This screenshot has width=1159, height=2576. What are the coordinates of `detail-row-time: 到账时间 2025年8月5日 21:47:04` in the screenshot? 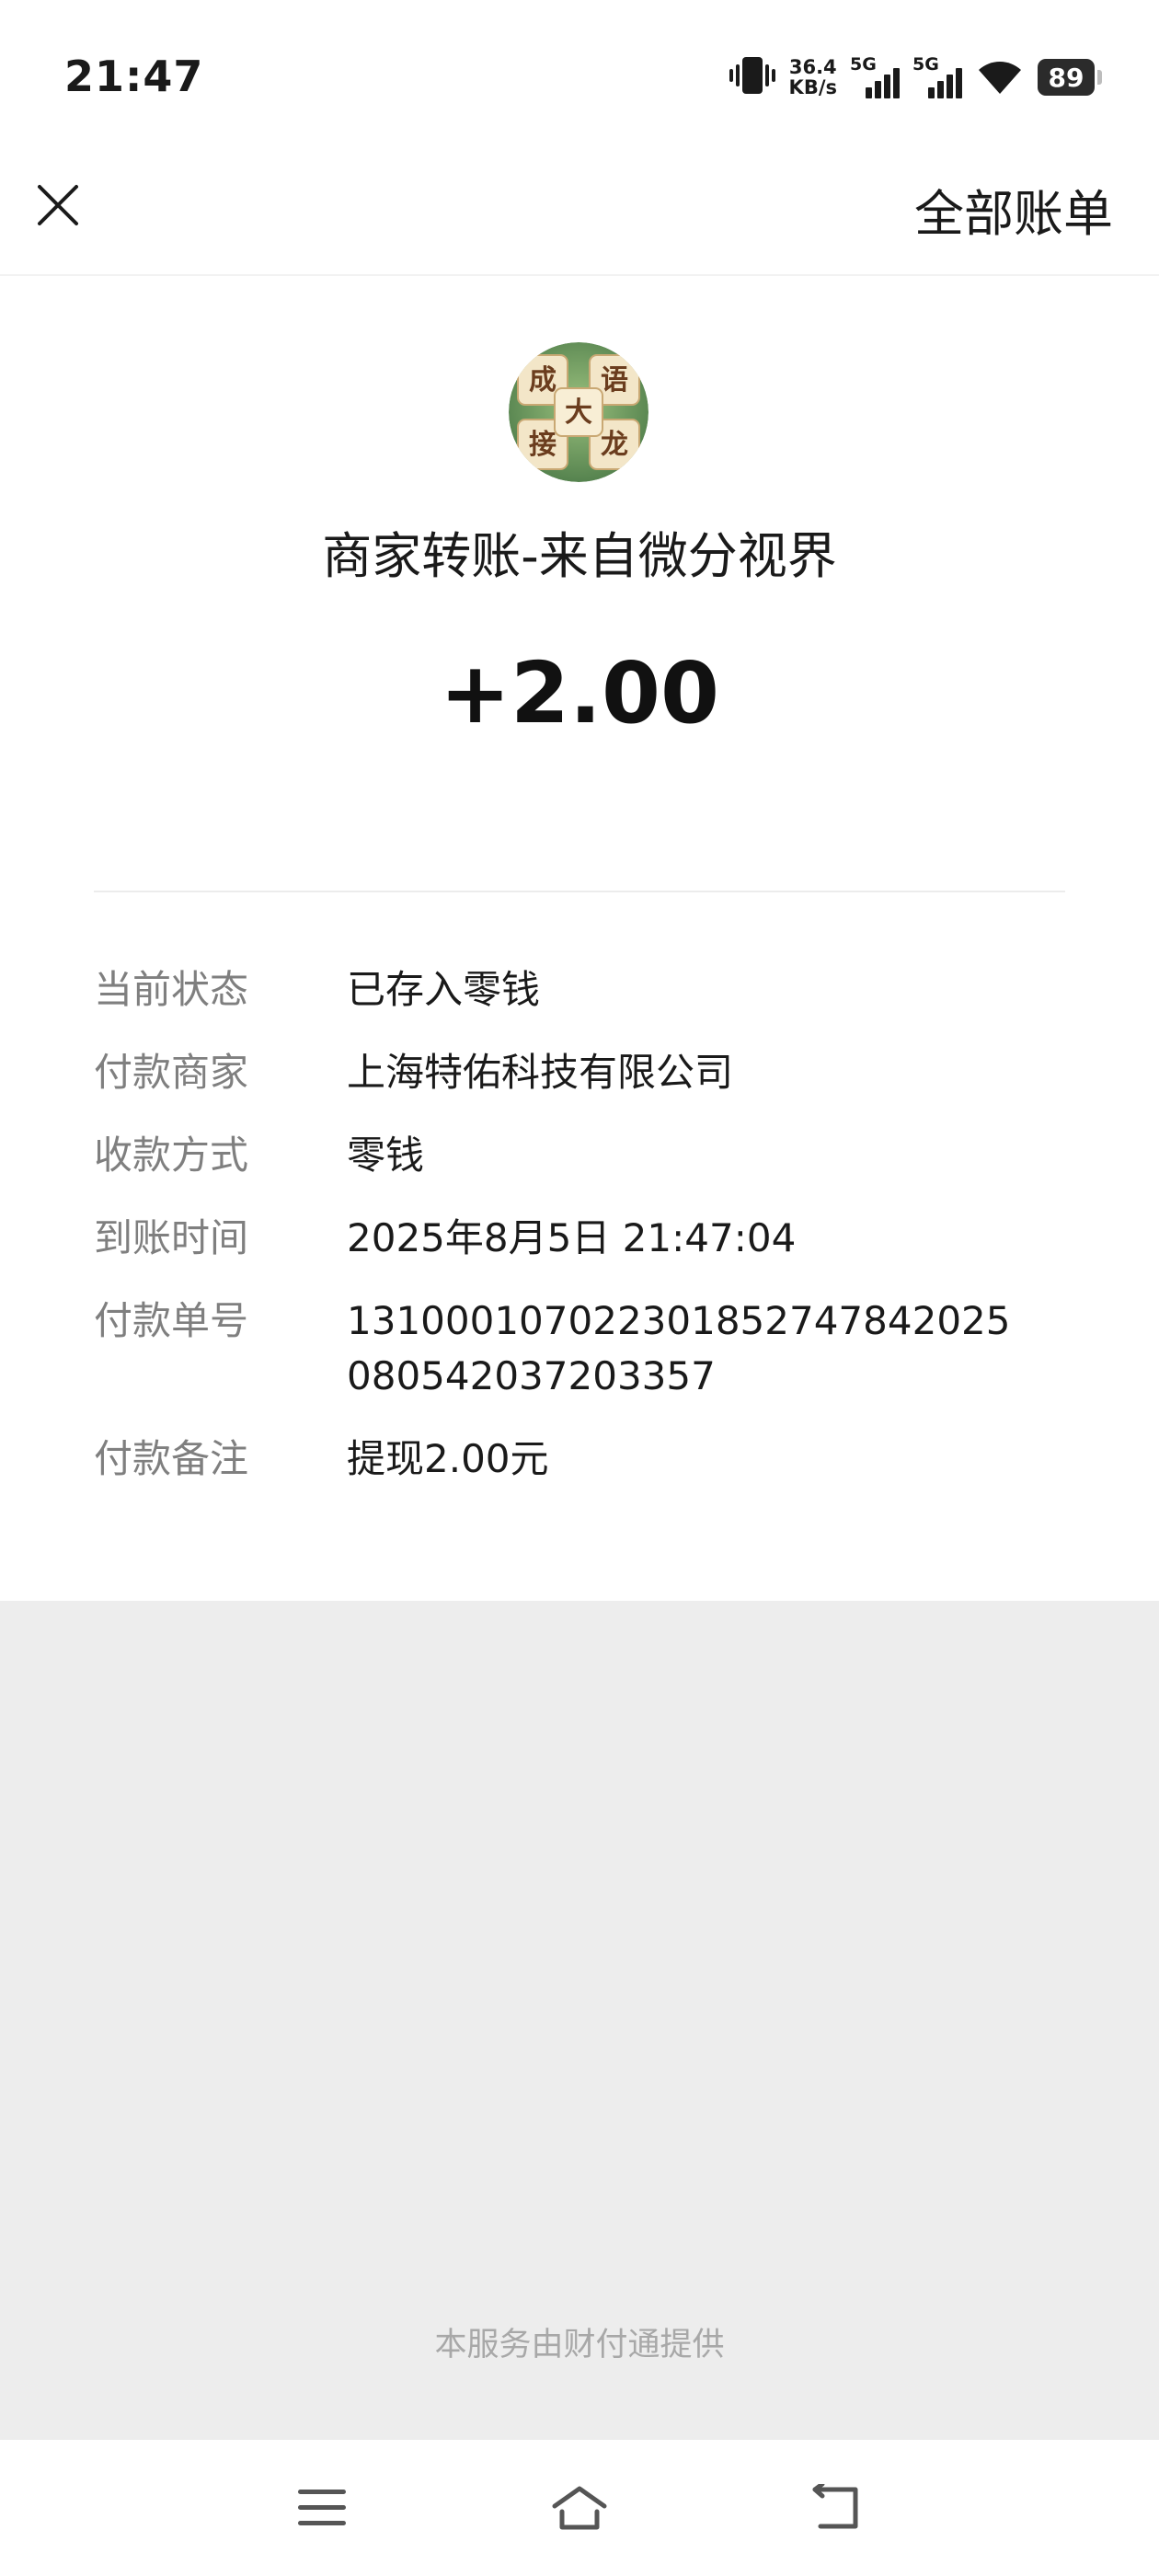 It's located at (590, 1238).